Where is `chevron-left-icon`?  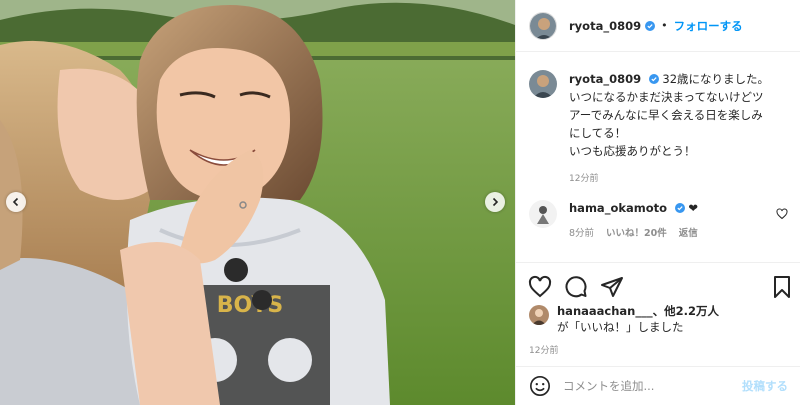
chevron-left-icon is located at coordinates (15, 202).